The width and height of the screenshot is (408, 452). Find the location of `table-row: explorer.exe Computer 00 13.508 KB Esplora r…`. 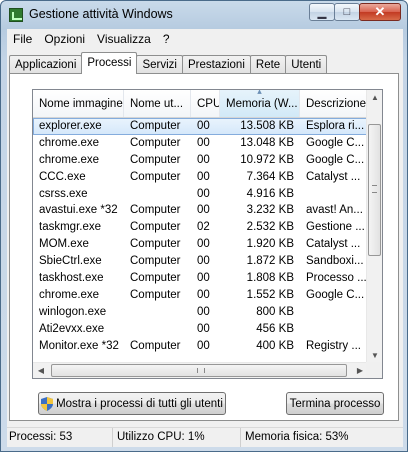

table-row: explorer.exe Computer 00 13.508 KB Esplora r… is located at coordinates (200, 126).